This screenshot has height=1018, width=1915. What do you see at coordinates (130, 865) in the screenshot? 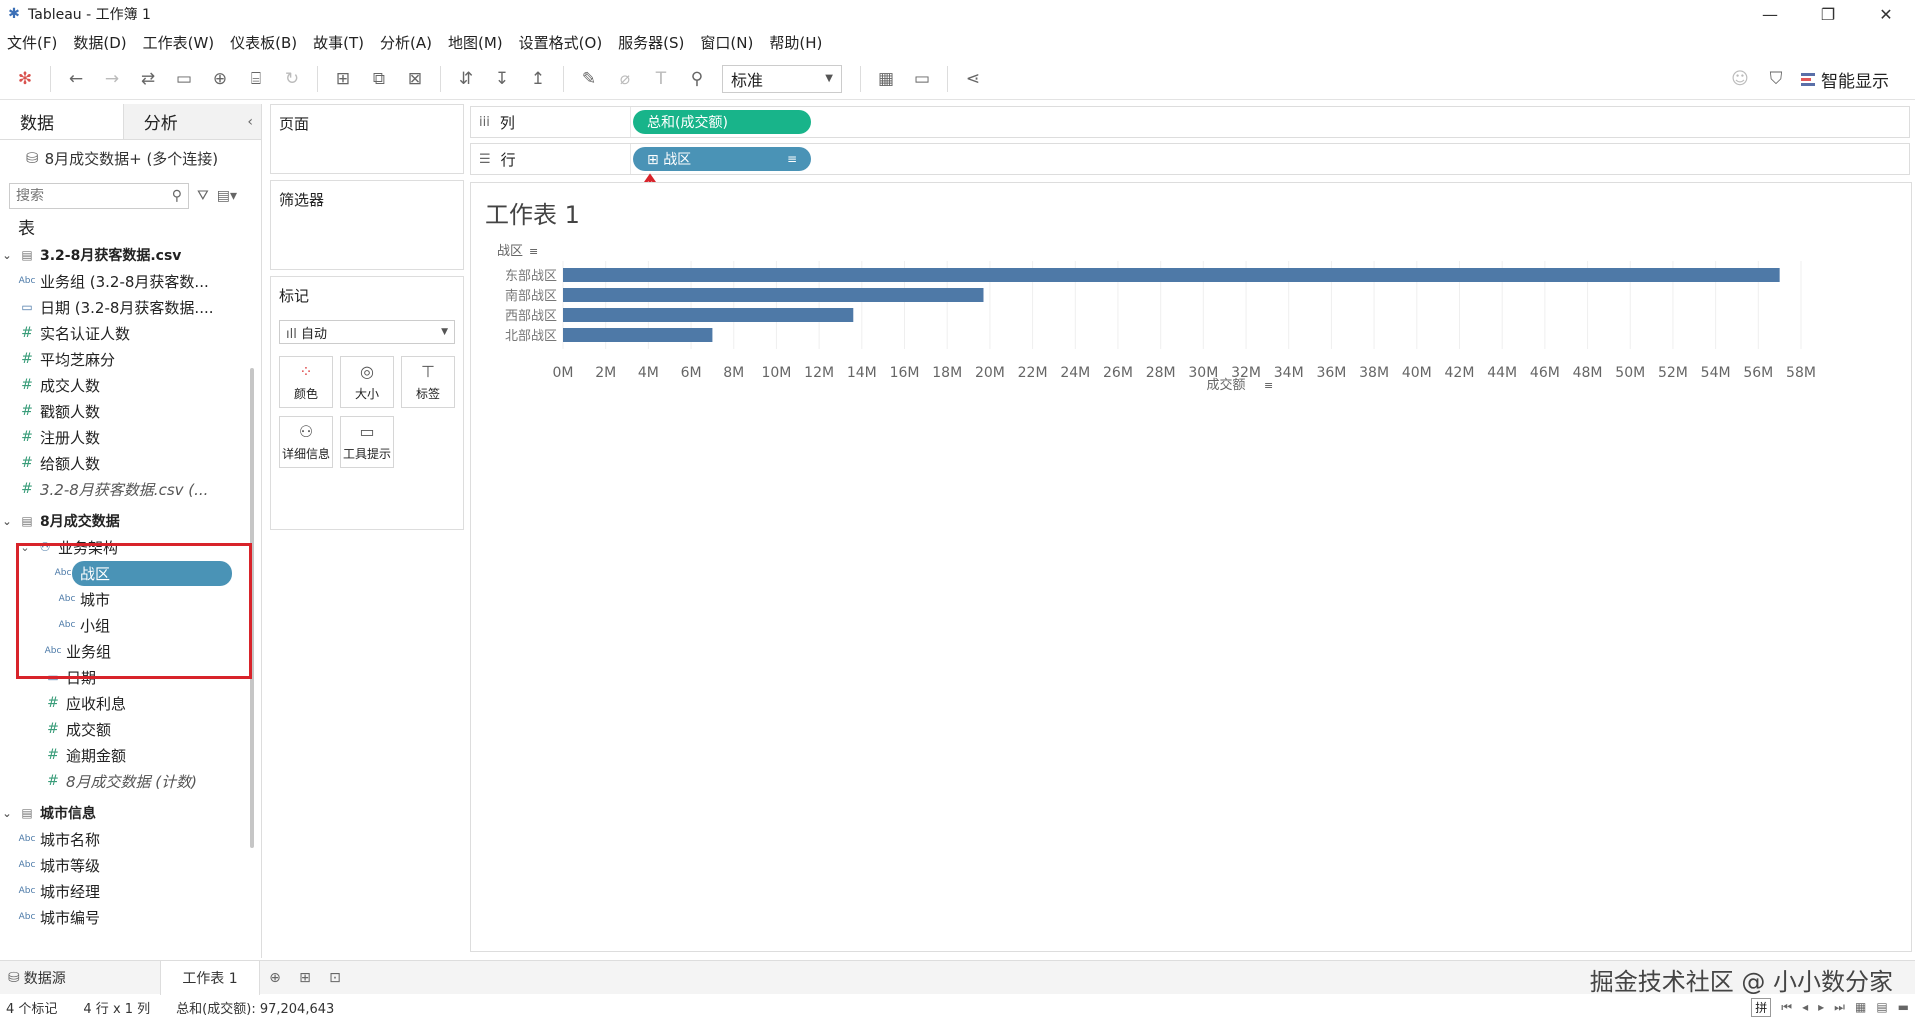
I see `field-item: Abc 城市等级` at bounding box center [130, 865].